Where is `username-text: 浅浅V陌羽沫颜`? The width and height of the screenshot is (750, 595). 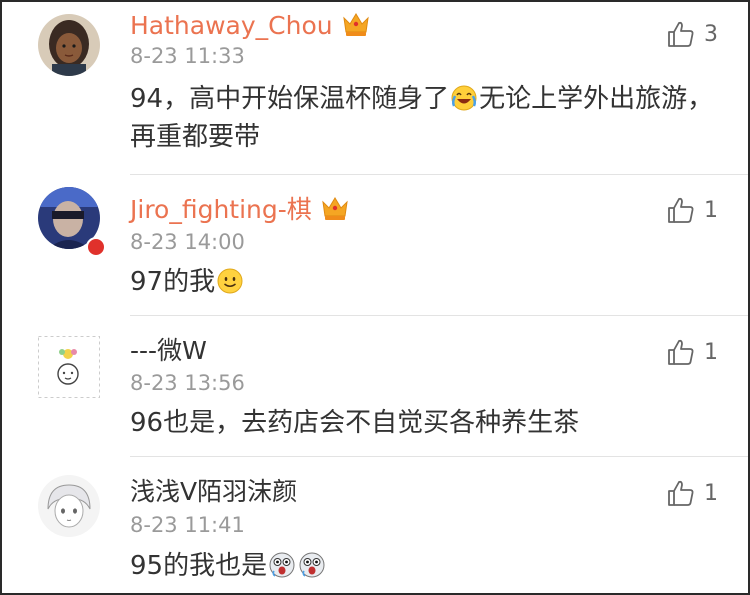
username-text: 浅浅V陌羽沫颜 is located at coordinates (213, 491).